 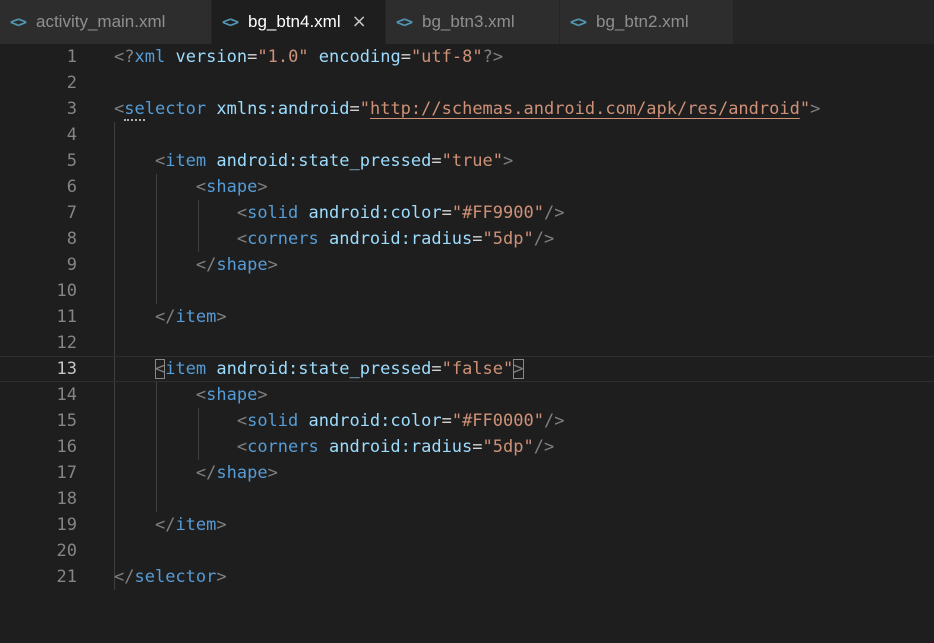 I want to click on tab-bg-btn2: <> bg_btn2.xml, so click(x=647, y=22).